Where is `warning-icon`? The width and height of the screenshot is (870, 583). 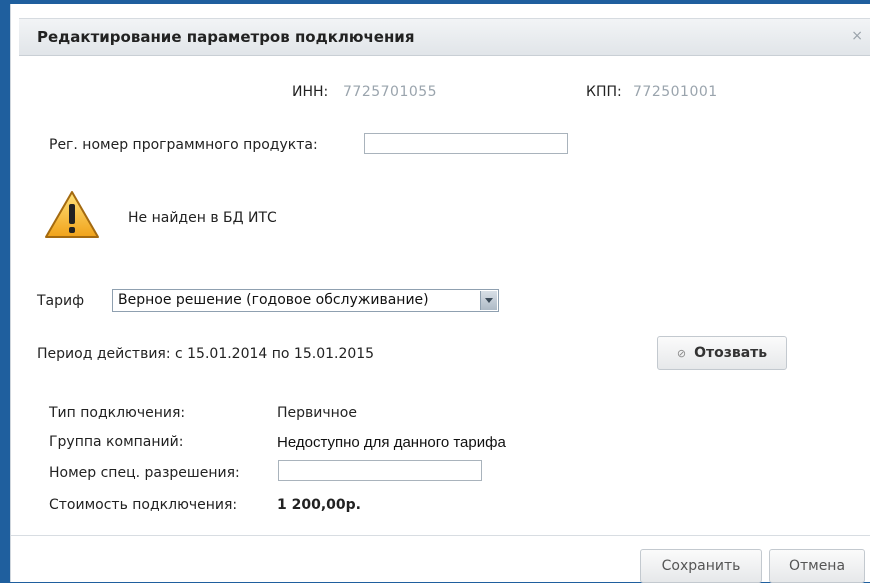
warning-icon is located at coordinates (72, 214).